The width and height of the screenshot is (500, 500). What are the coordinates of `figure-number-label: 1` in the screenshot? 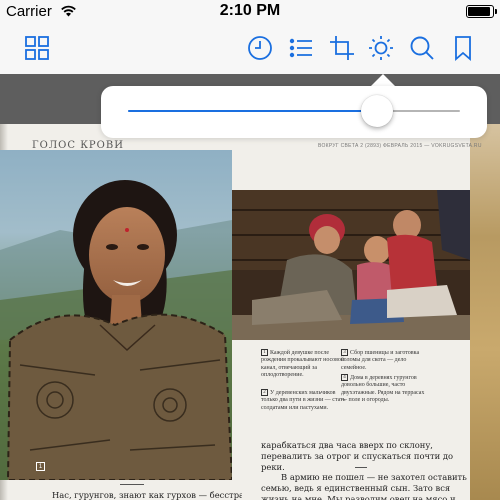 It's located at (40, 466).